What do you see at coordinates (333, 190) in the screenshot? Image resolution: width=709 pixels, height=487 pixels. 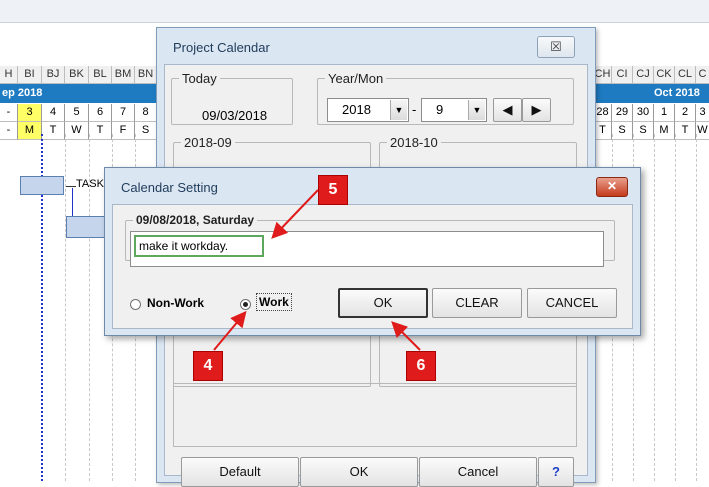 I see `callout-badge-5: 5` at bounding box center [333, 190].